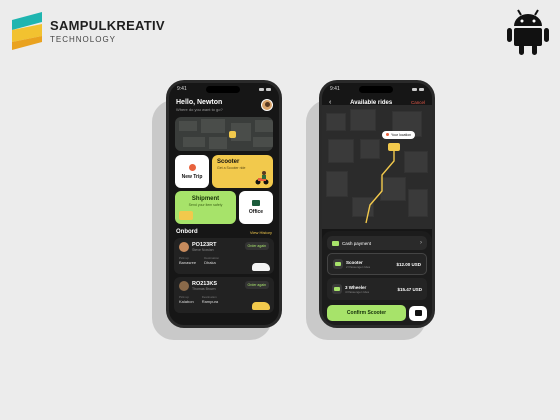  I want to click on brand-name: SAMPULKREATIV, so click(107, 25).